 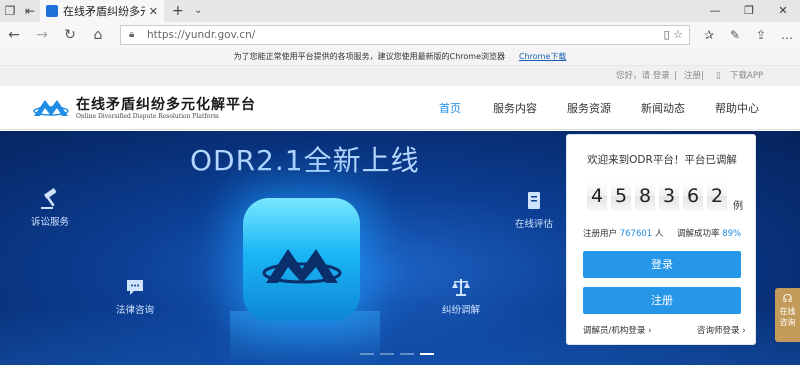 What do you see at coordinates (427, 354) in the screenshot?
I see `carousel-dot-active` at bounding box center [427, 354].